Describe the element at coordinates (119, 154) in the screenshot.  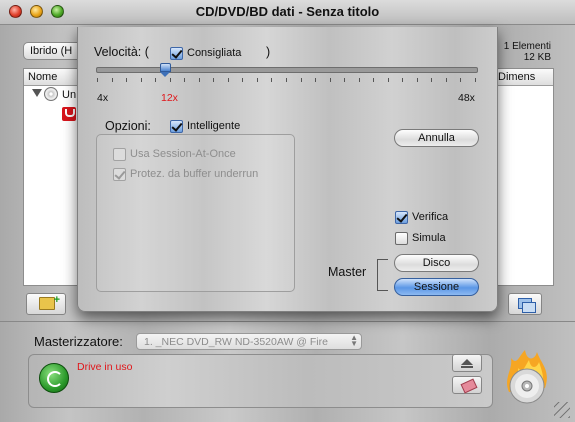
I see `session-at-once-checkbox` at that location.